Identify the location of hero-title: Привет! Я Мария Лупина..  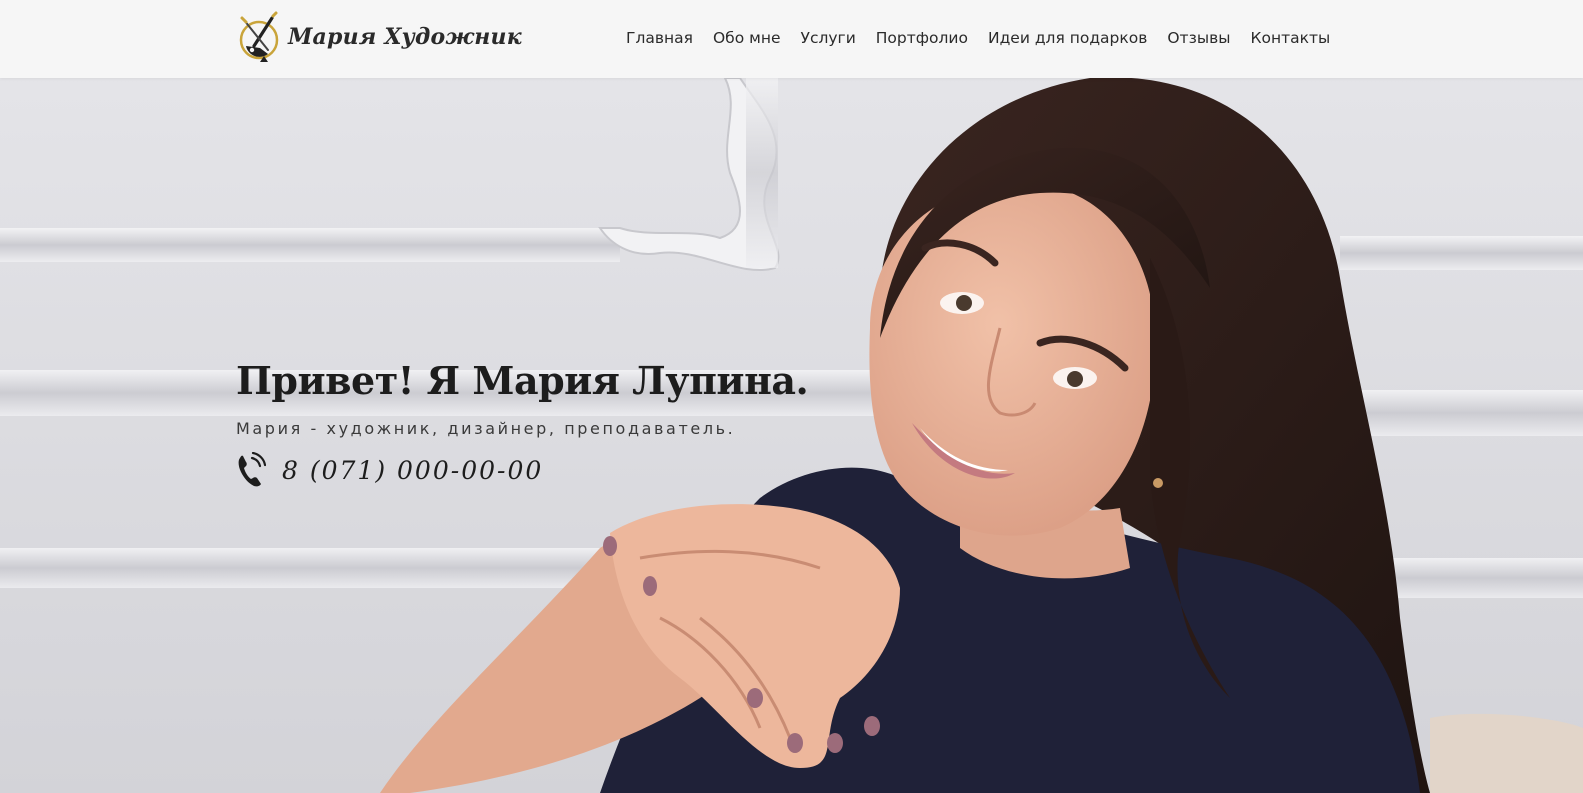
(522, 380).